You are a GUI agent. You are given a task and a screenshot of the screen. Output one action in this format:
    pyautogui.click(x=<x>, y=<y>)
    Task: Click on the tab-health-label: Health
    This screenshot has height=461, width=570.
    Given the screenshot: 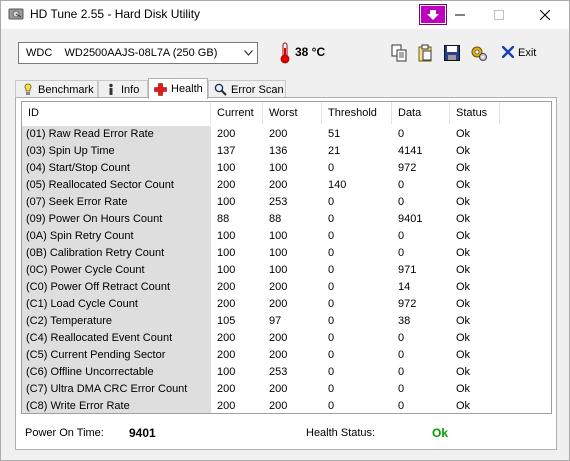 What is the action you would take?
    pyautogui.click(x=187, y=89)
    